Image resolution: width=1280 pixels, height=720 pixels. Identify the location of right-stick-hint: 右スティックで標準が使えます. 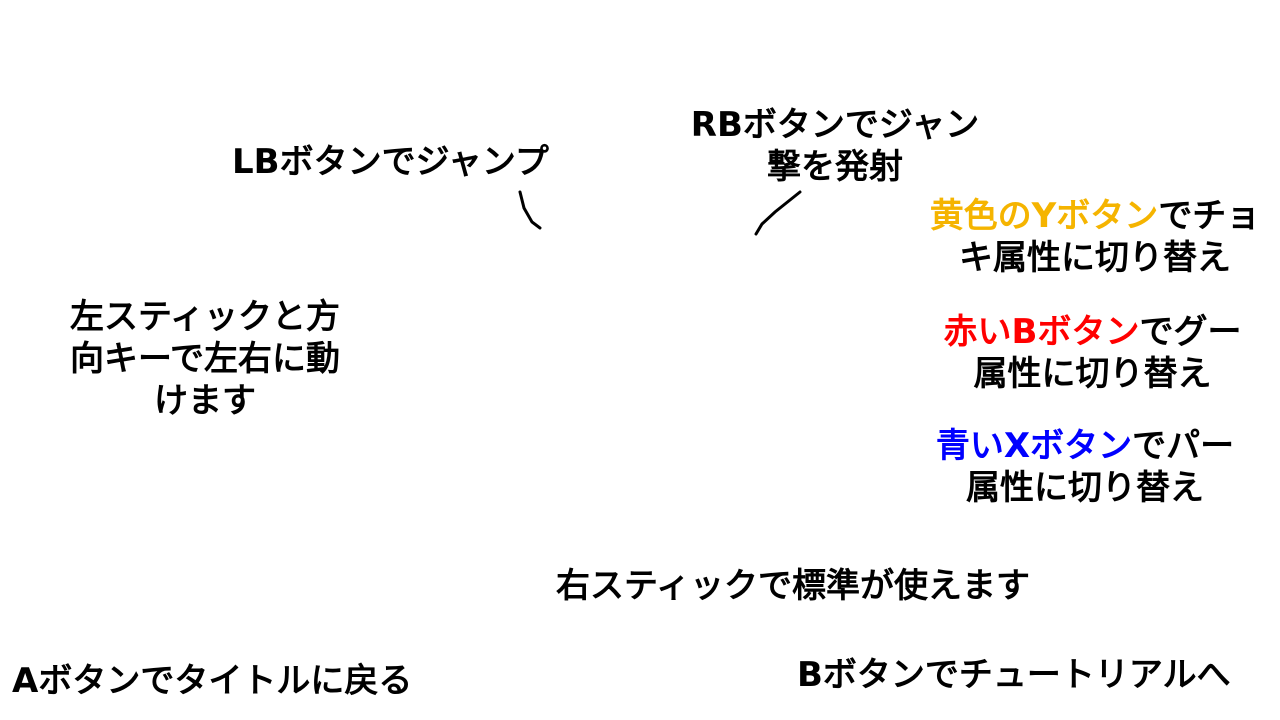
(793, 586).